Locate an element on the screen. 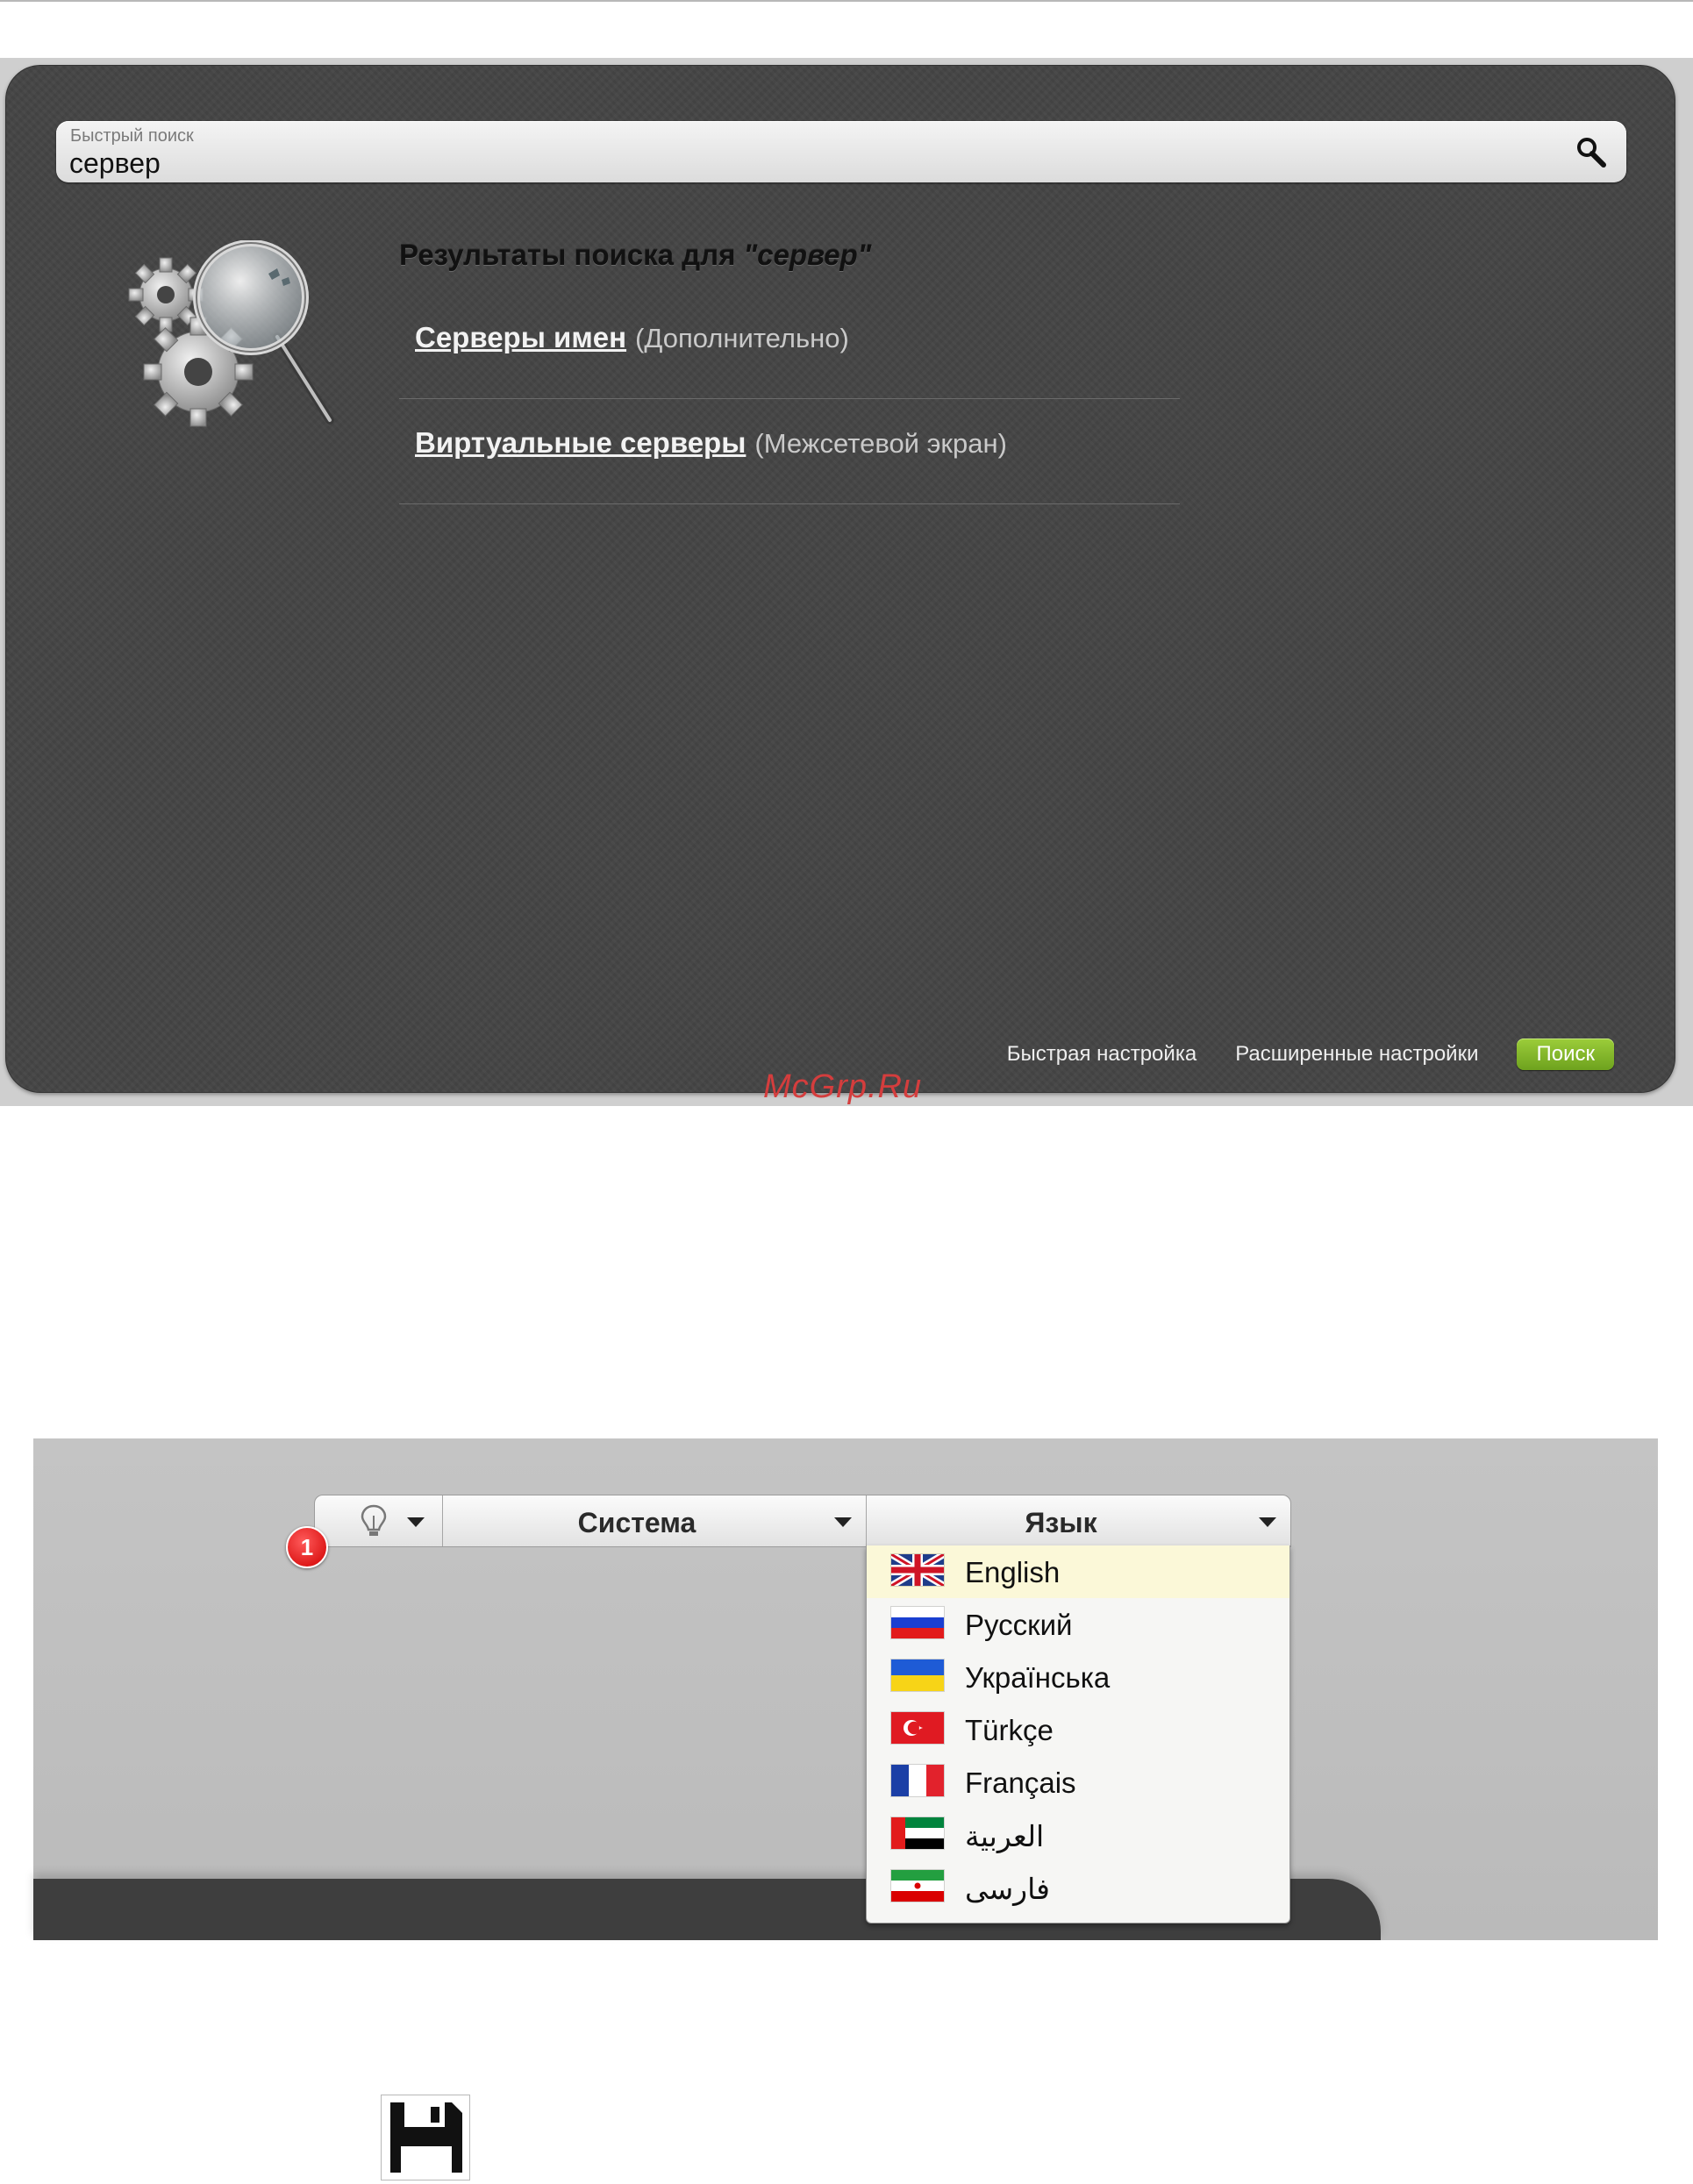 This screenshot has width=1693, height=2184. quick-setup-link: Быстрая настройка is located at coordinates (1102, 1054).